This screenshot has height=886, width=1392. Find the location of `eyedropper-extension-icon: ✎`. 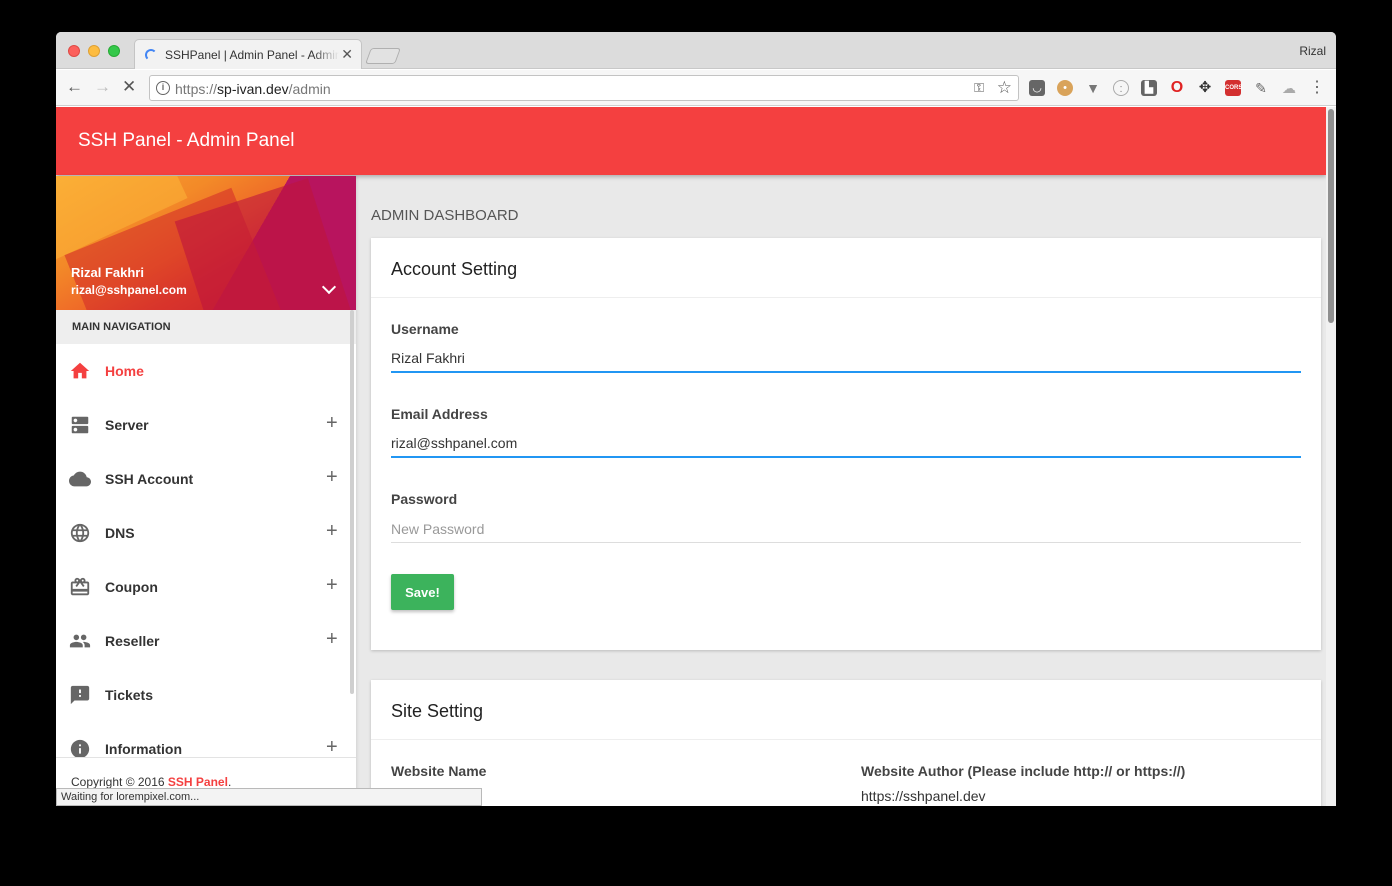

eyedropper-extension-icon: ✎ is located at coordinates (1261, 88).